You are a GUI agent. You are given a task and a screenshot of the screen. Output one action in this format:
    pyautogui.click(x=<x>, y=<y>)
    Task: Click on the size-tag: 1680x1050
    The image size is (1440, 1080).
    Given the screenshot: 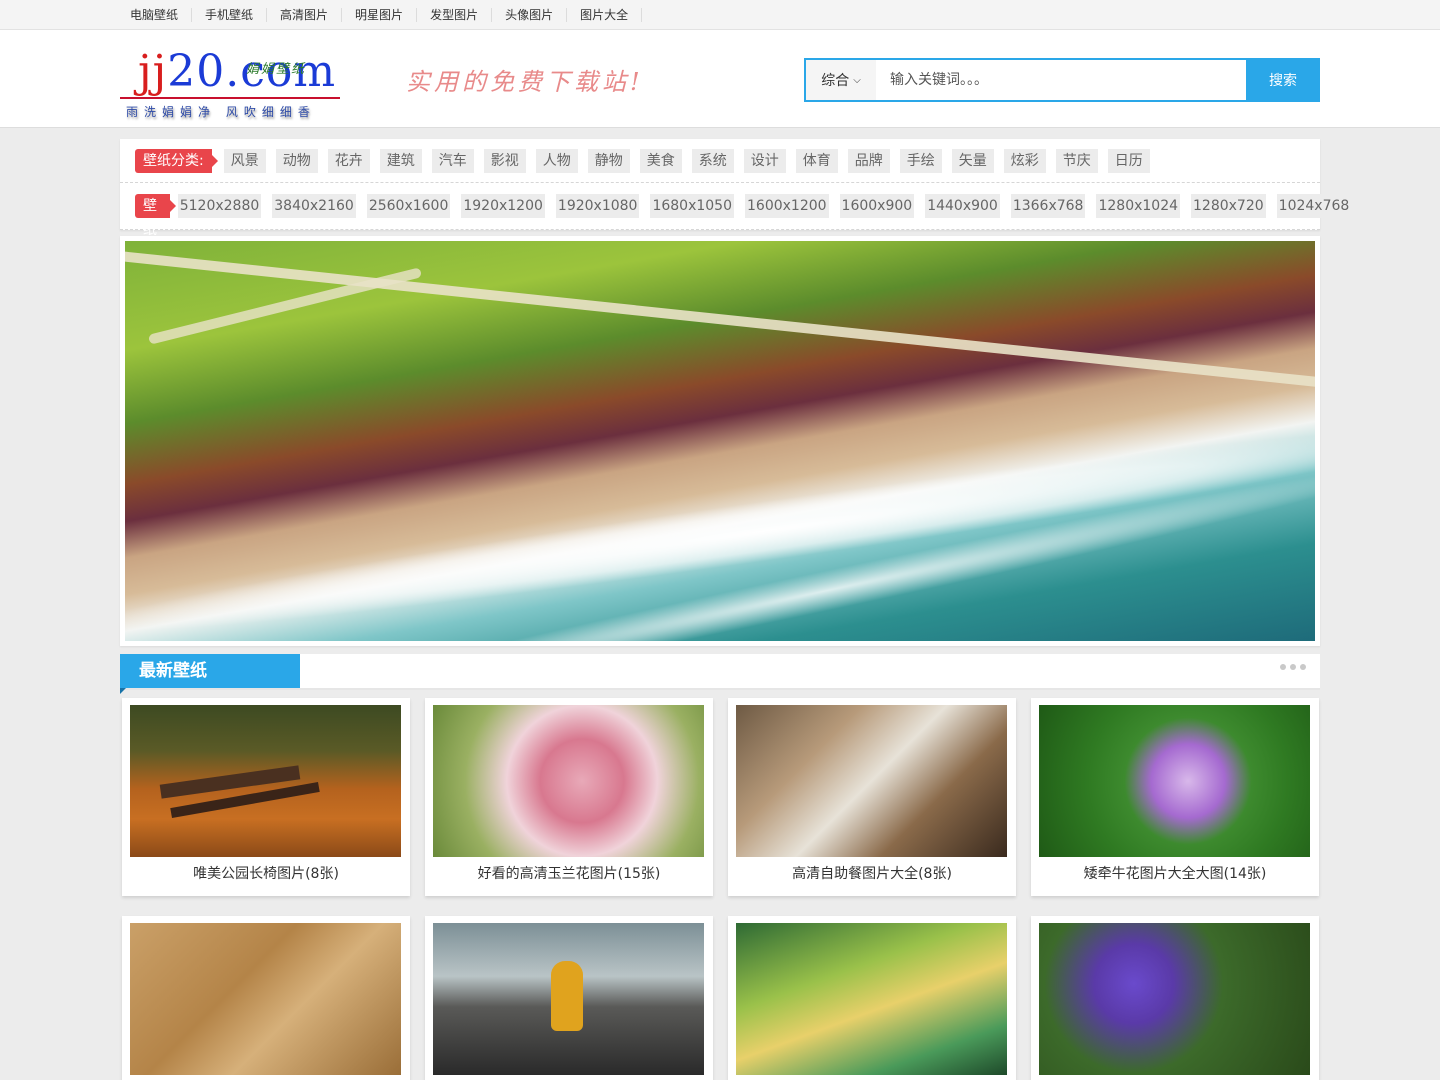 What is the action you would take?
    pyautogui.click(x=692, y=206)
    